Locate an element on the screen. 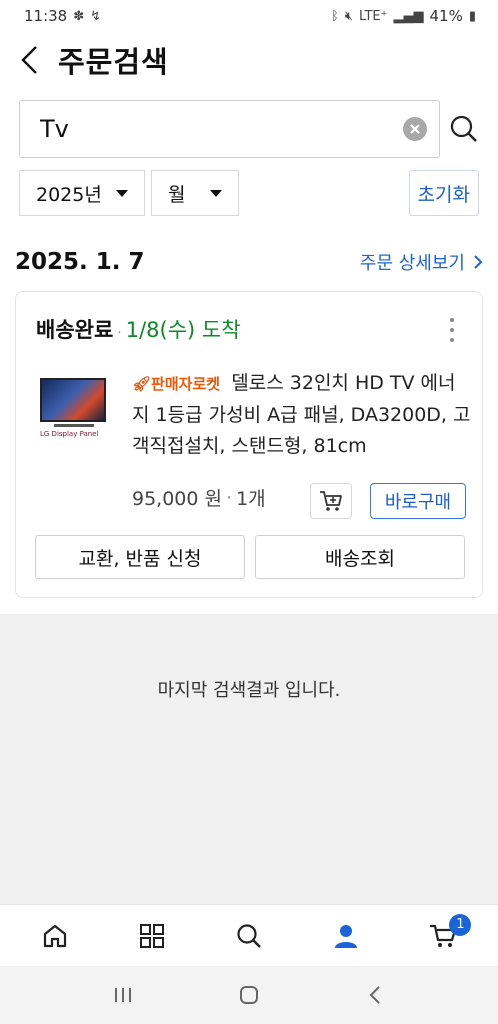 This screenshot has width=498, height=1024. product-price: 95,000 원 is located at coordinates (177, 499).